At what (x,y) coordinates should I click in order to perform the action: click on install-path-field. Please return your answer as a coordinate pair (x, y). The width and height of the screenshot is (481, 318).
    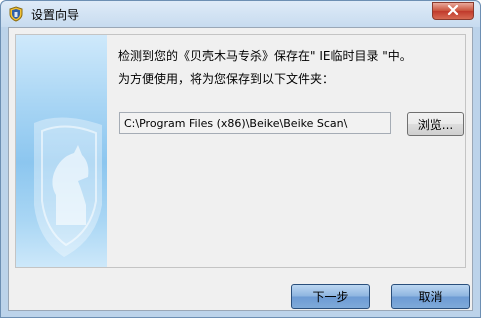
    Looking at the image, I should click on (255, 123).